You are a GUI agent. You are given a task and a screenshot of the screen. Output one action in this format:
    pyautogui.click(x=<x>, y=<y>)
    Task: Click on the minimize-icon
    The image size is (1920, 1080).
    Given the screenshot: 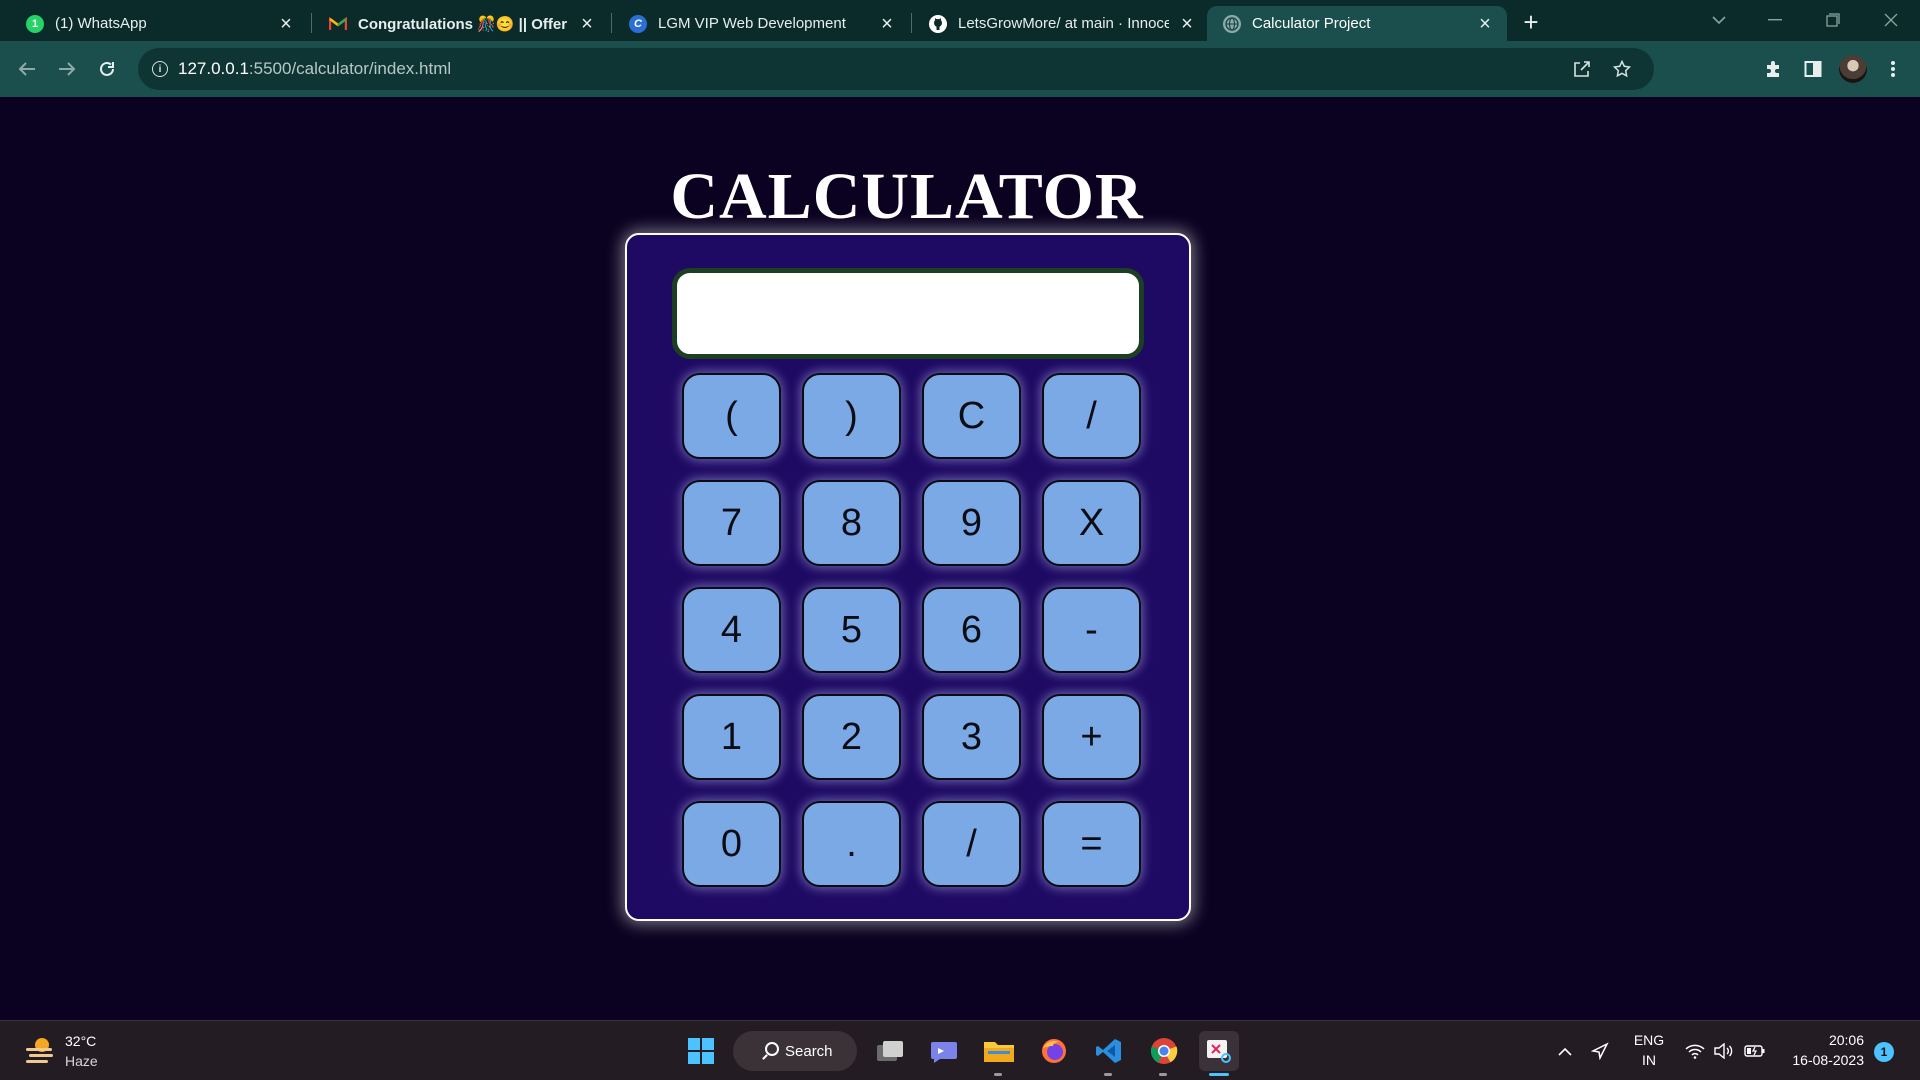 What is the action you would take?
    pyautogui.click(x=1775, y=20)
    